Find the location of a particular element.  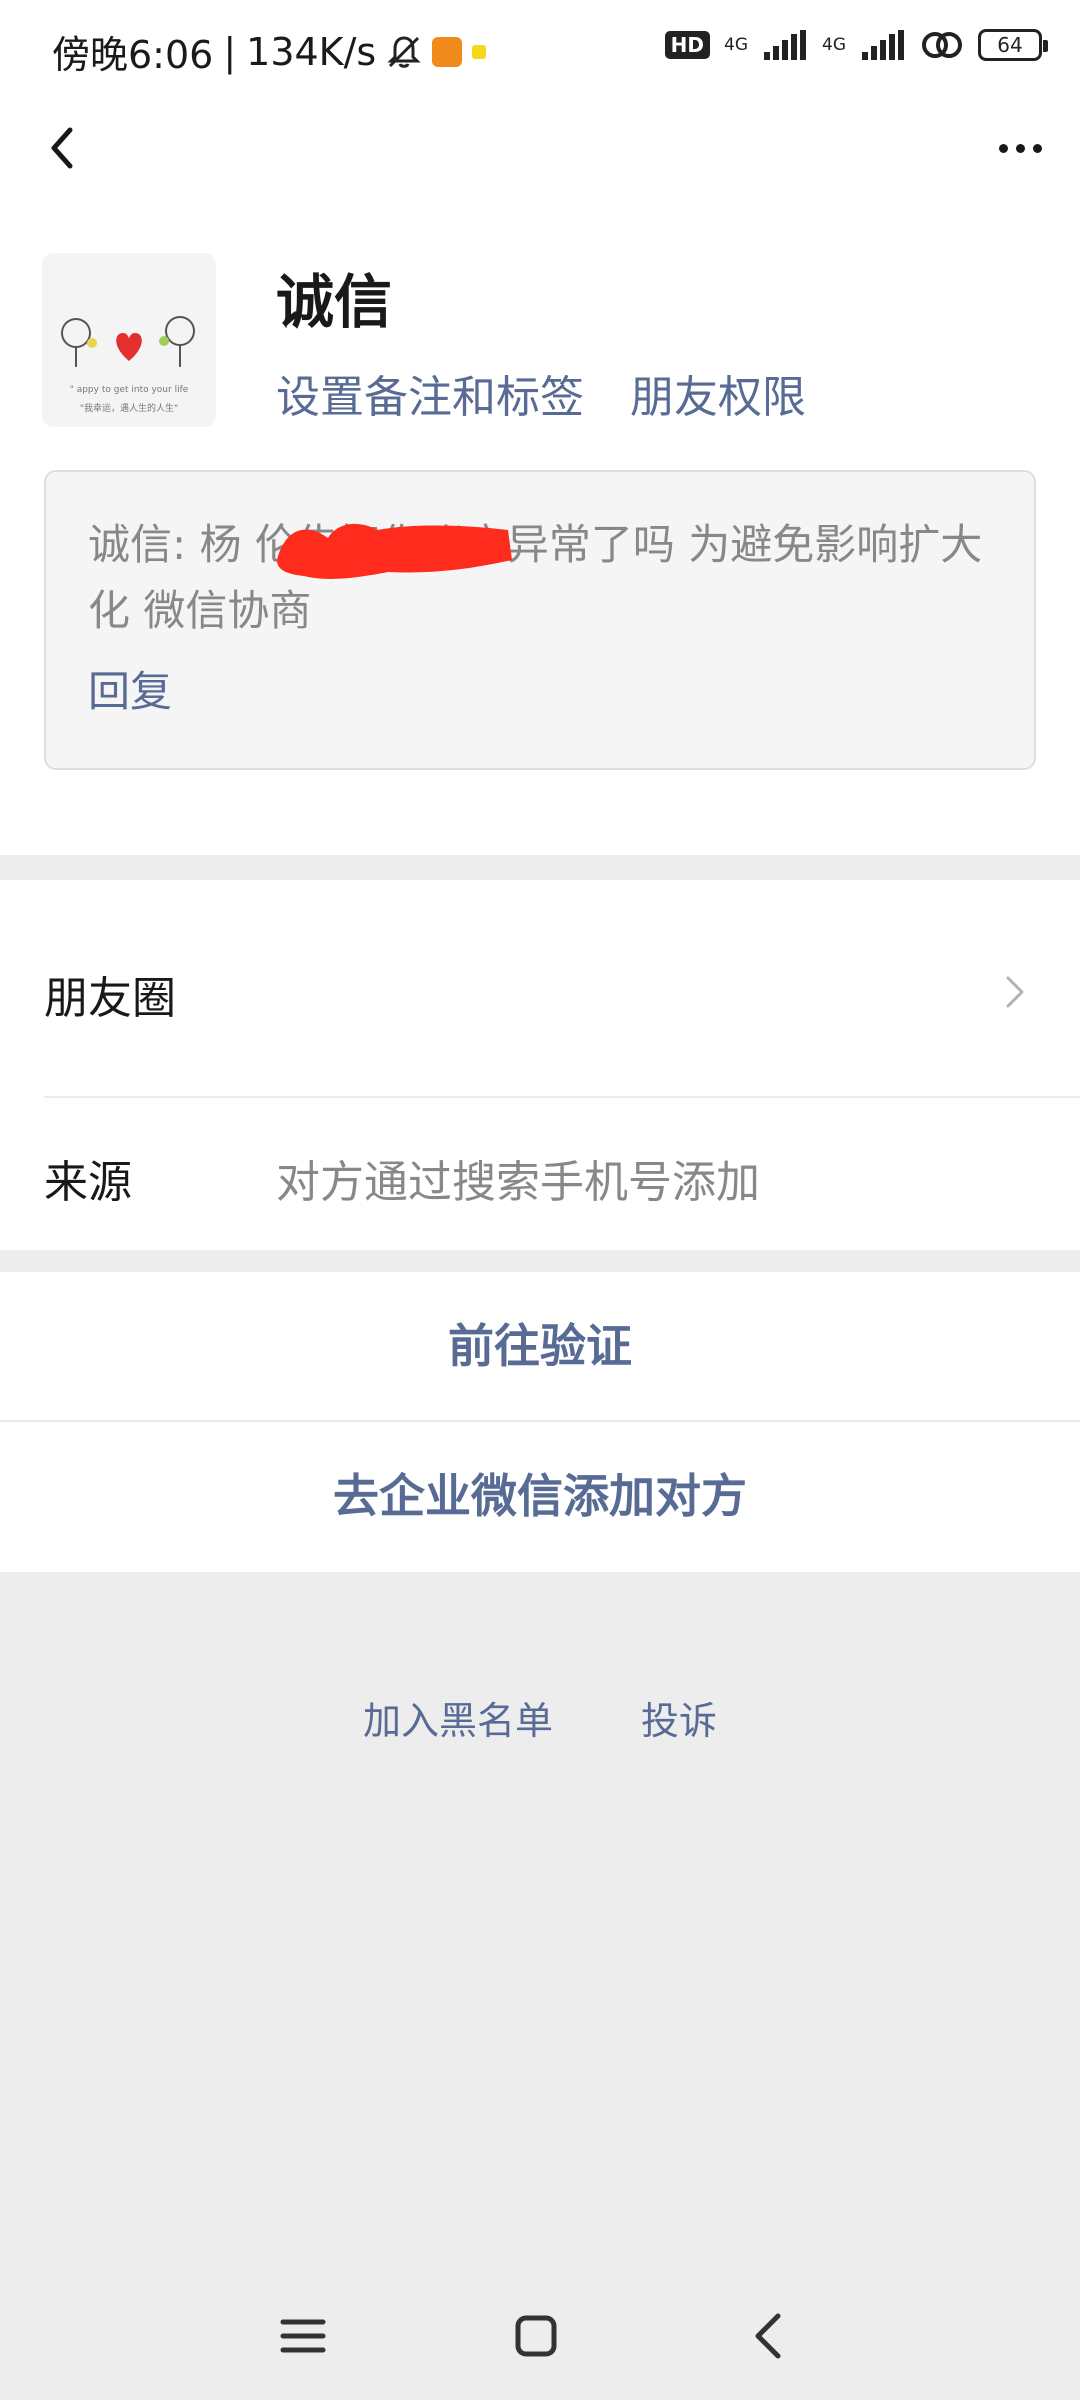

contact-name: 诚信 is located at coordinates (334, 302).